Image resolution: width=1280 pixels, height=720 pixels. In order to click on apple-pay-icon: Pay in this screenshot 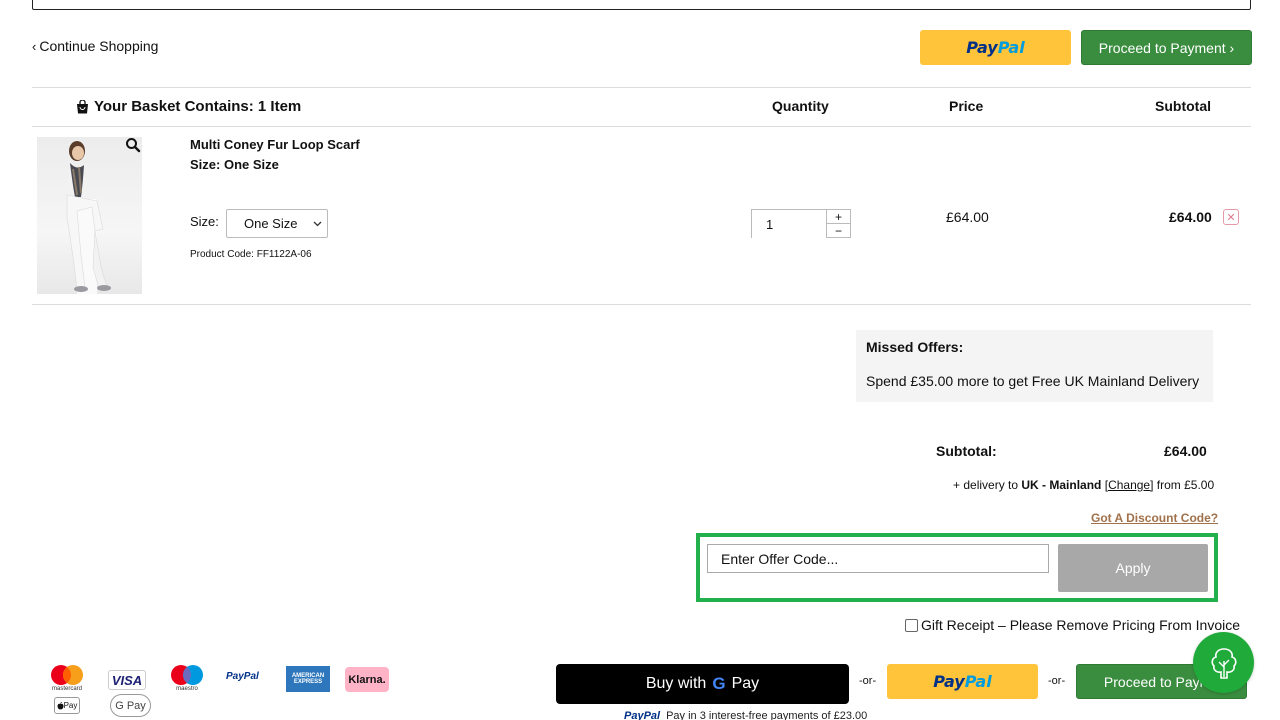, I will do `click(67, 705)`.